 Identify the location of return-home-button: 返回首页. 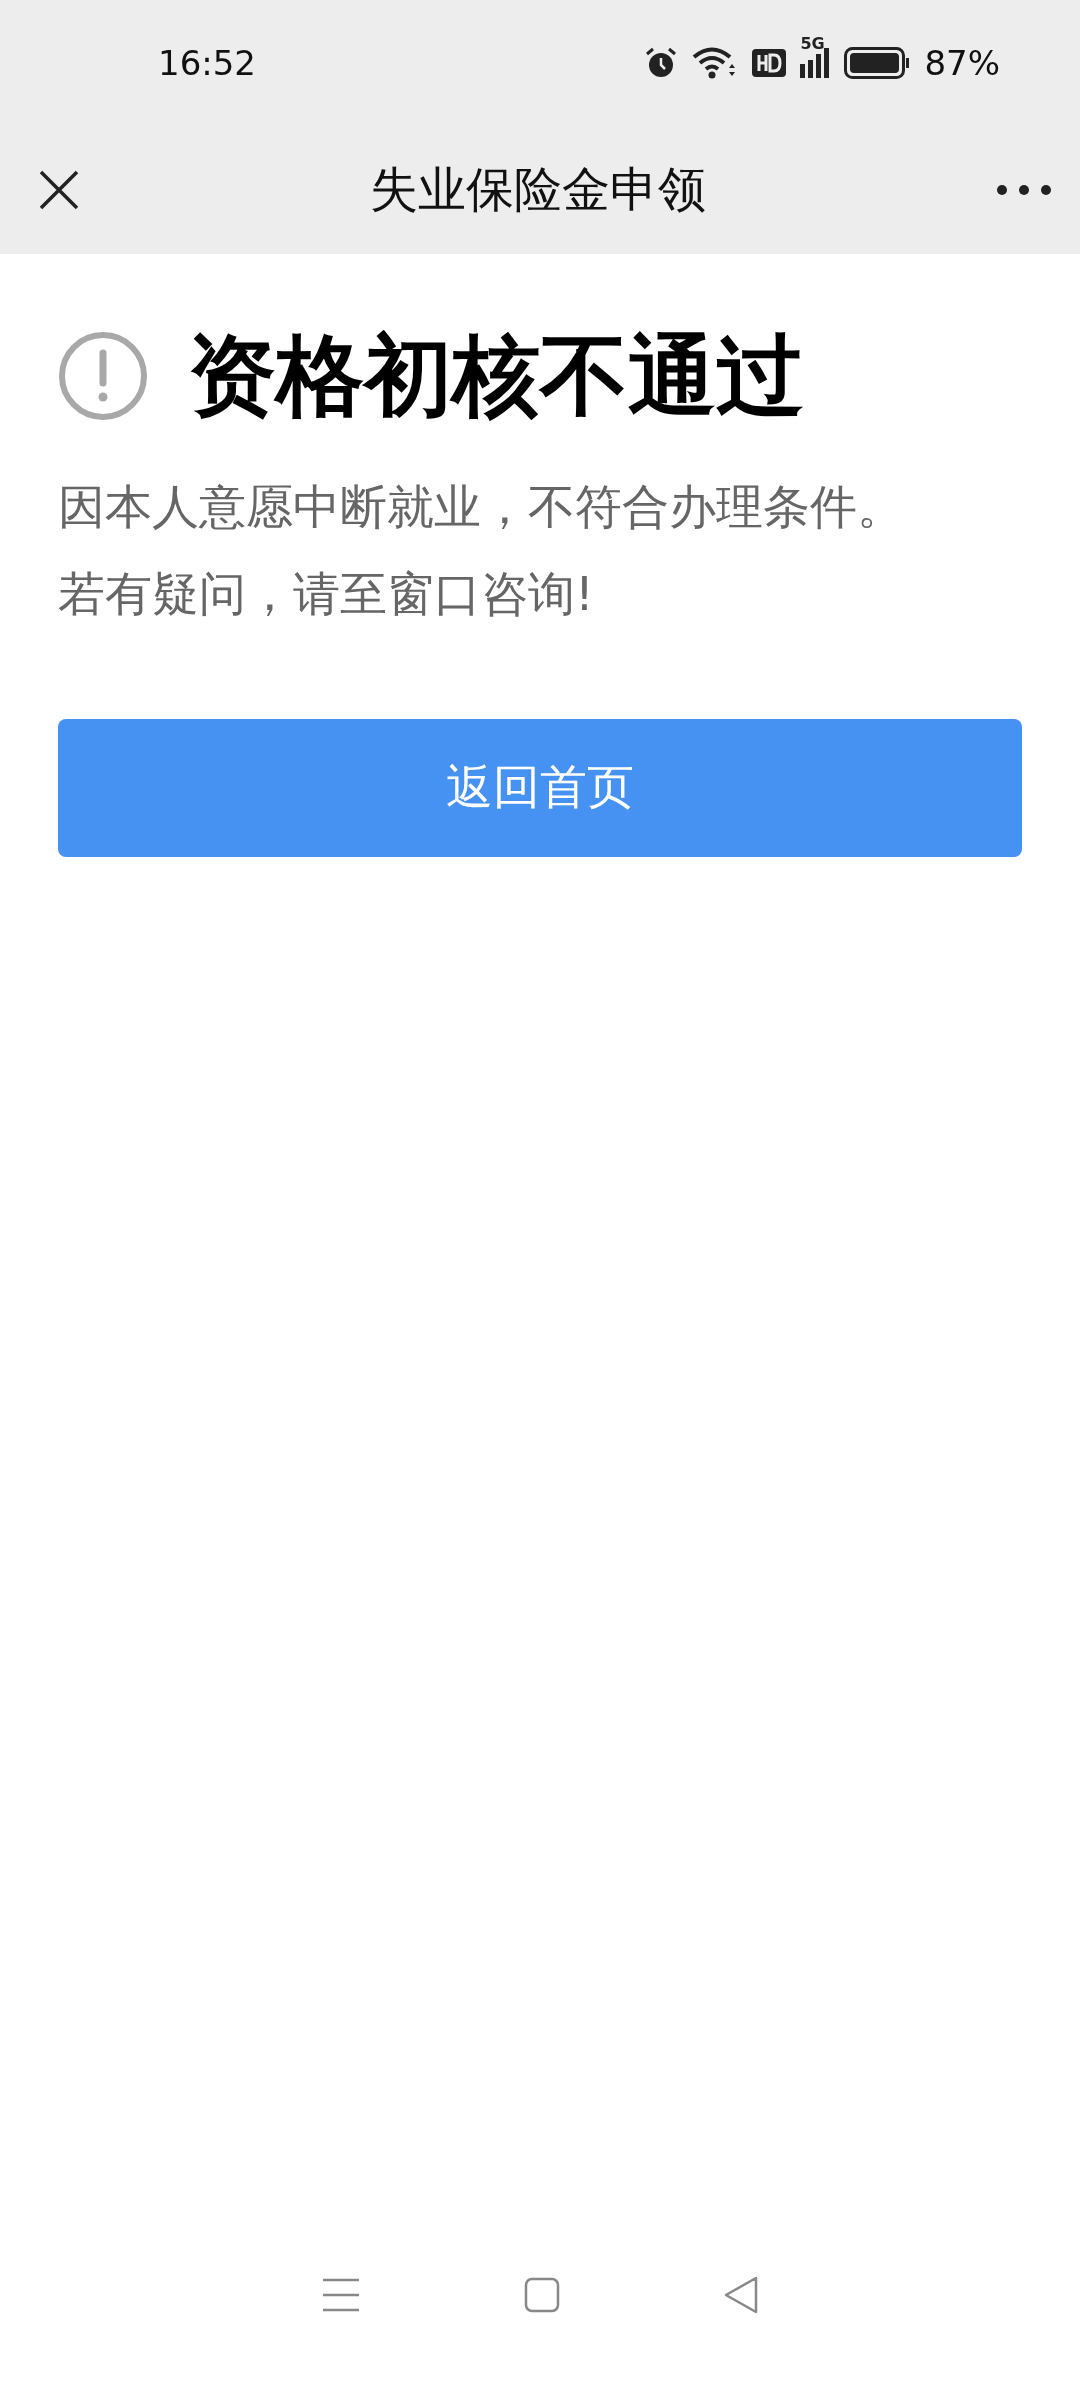
(540, 787).